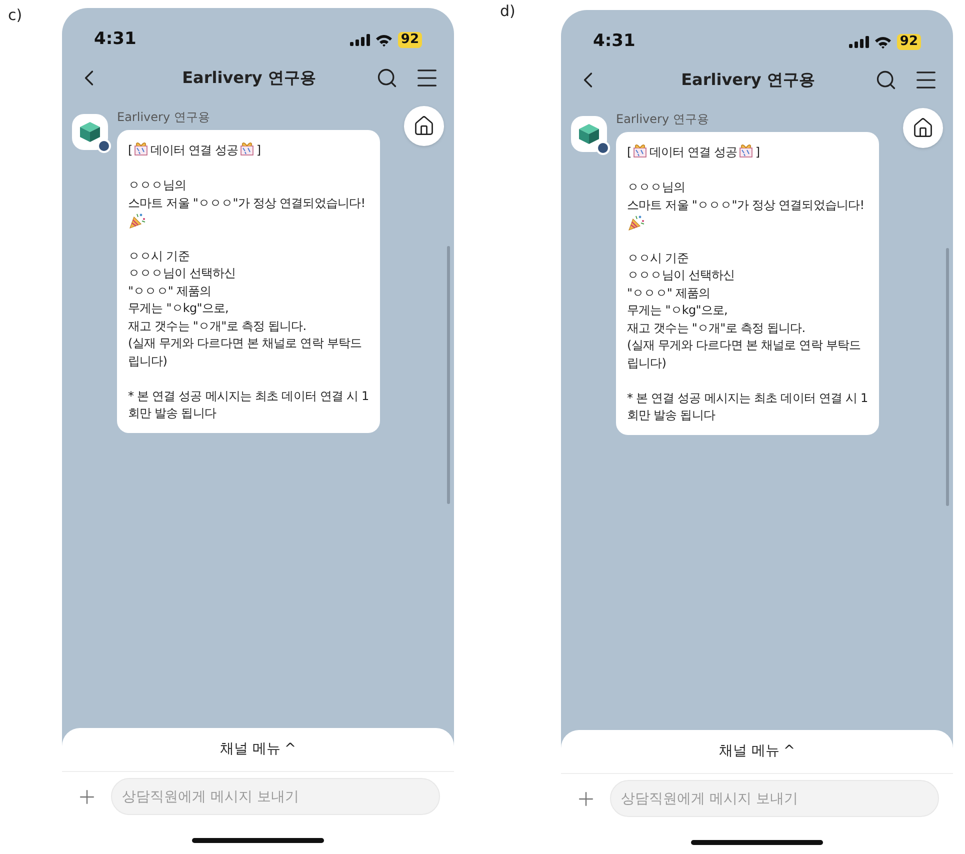  I want to click on panel-label: c), so click(15, 15).